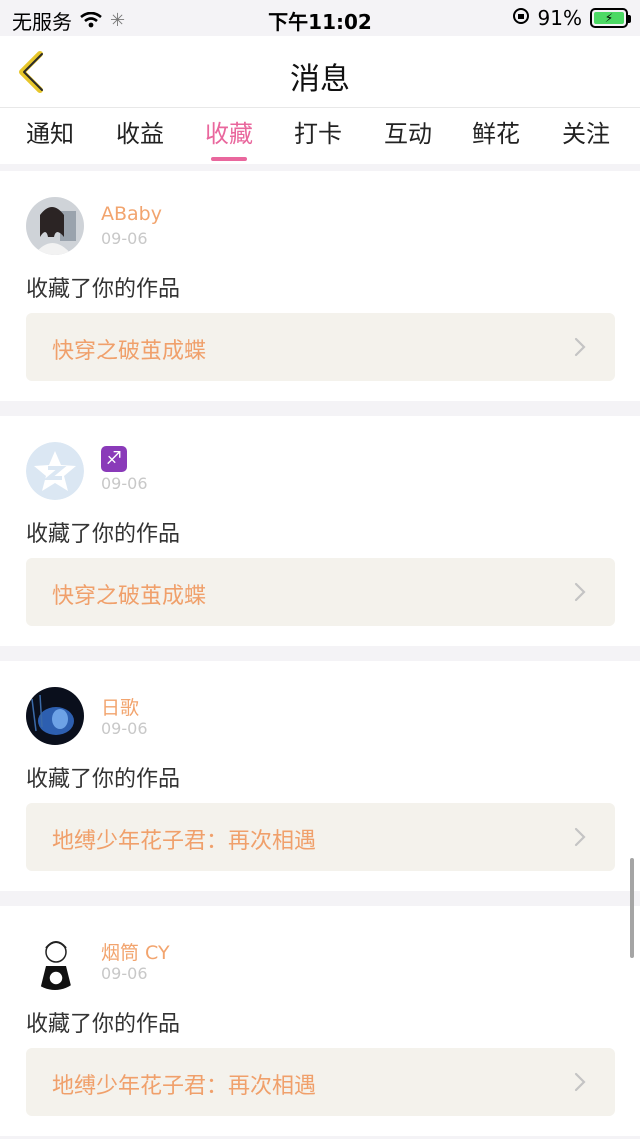 The width and height of the screenshot is (640, 1139). Describe the element at coordinates (521, 18) in the screenshot. I see `orientation-lock-icon` at that location.